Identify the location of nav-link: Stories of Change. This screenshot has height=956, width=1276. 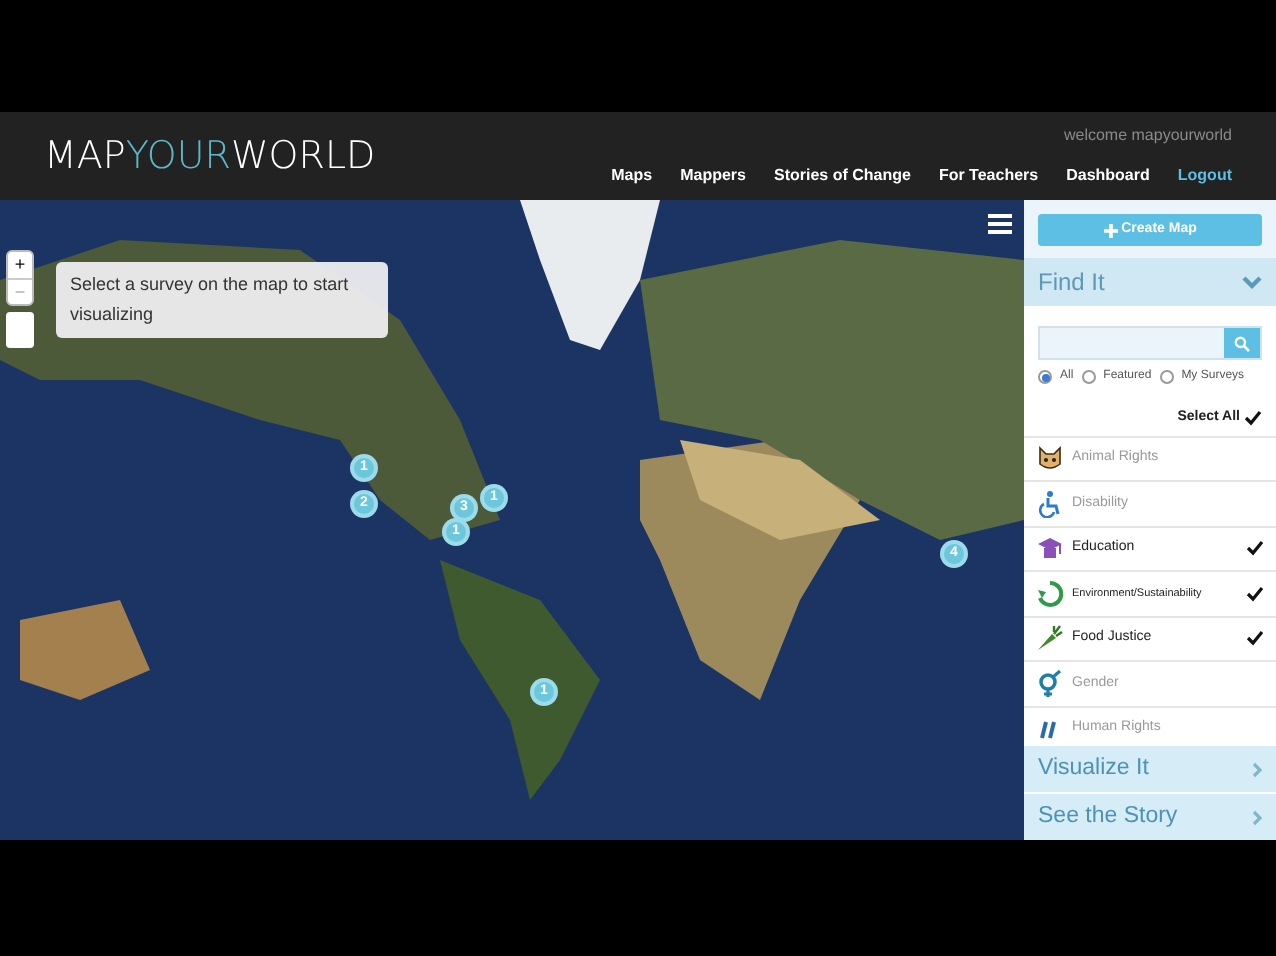
(842, 176).